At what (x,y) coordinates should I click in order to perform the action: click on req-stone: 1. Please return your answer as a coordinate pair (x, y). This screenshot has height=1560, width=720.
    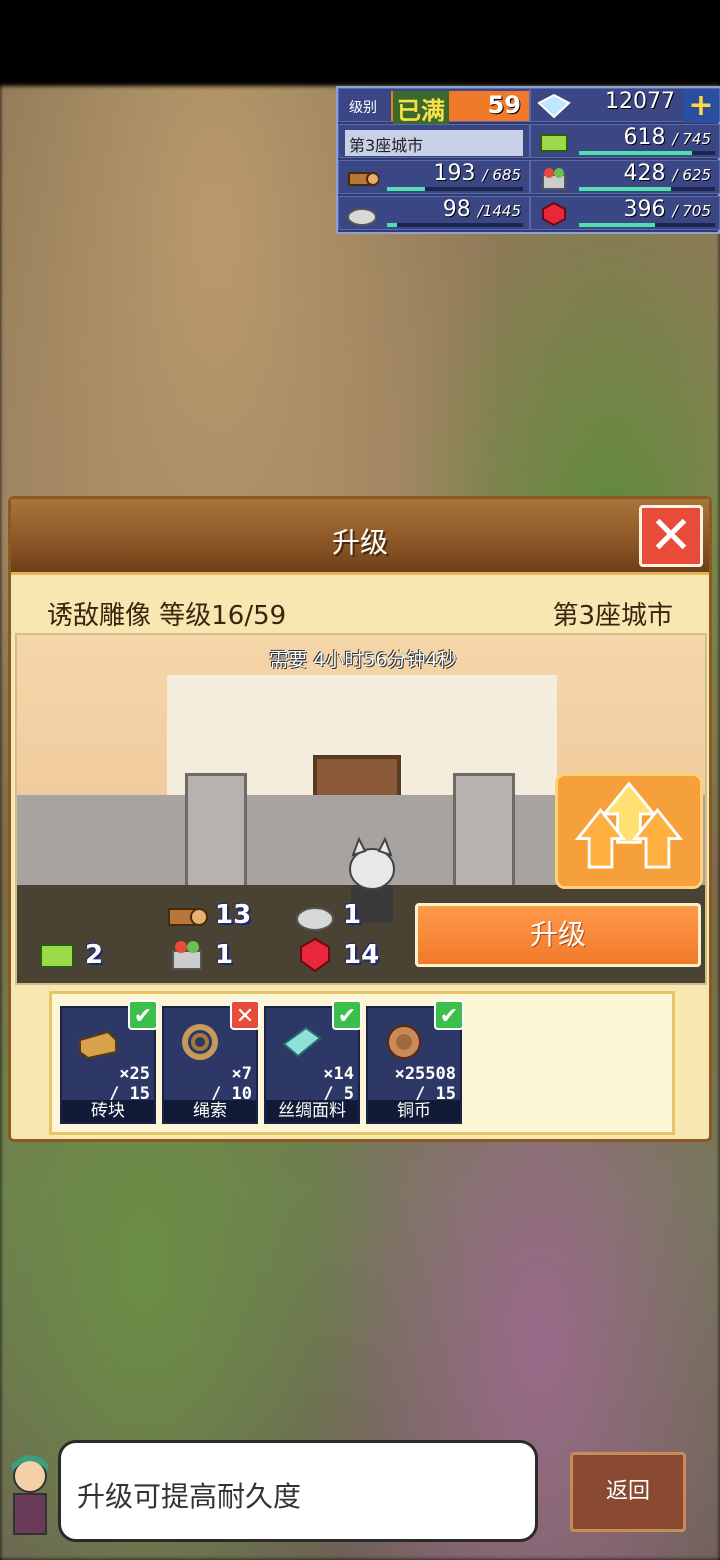
    Looking at the image, I should click on (327, 915).